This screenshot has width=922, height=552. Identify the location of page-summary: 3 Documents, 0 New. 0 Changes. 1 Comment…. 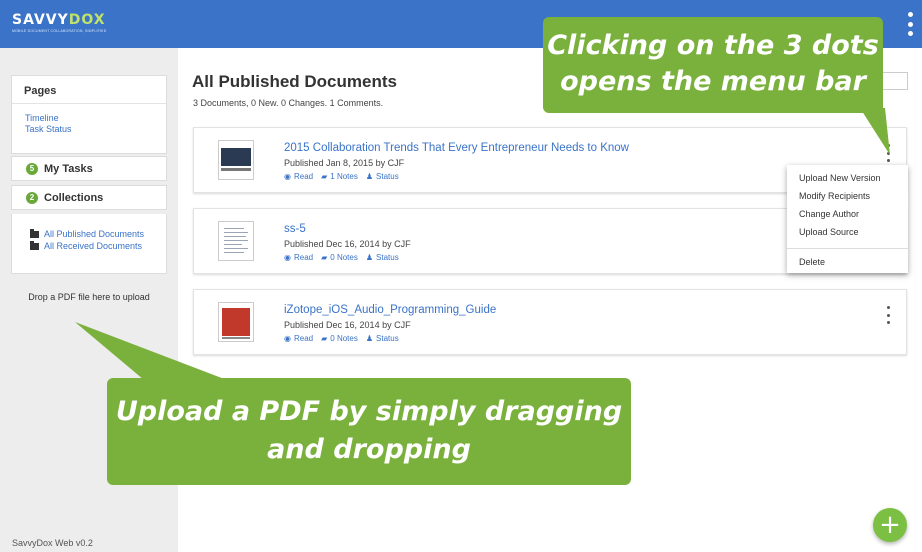
(288, 103).